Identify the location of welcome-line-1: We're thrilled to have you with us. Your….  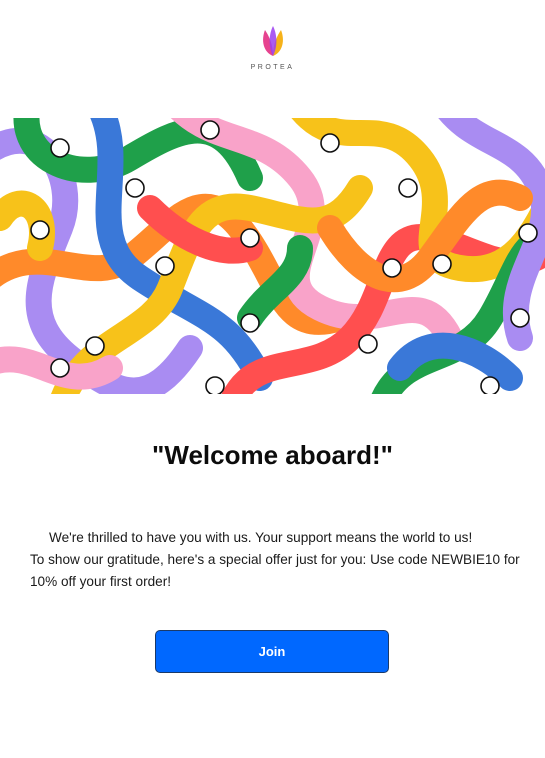
(261, 537).